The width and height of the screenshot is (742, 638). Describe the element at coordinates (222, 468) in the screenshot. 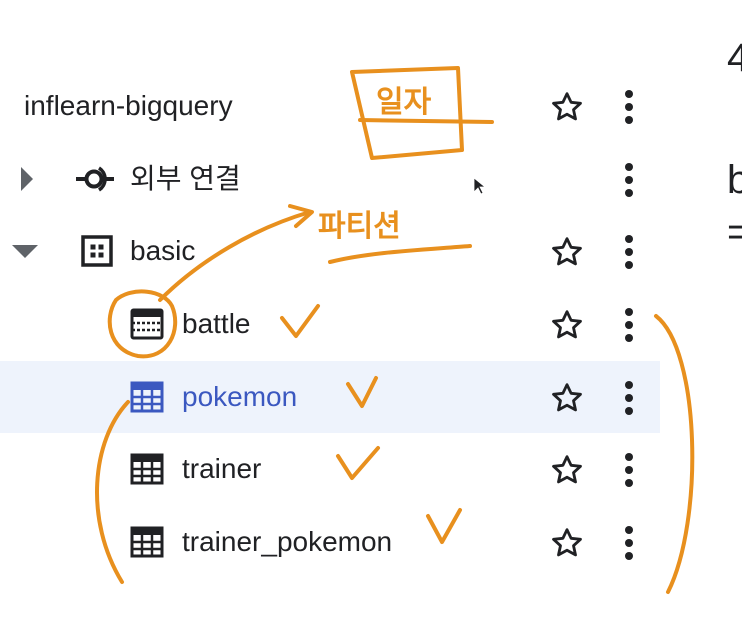

I see `table-label: trainer` at that location.